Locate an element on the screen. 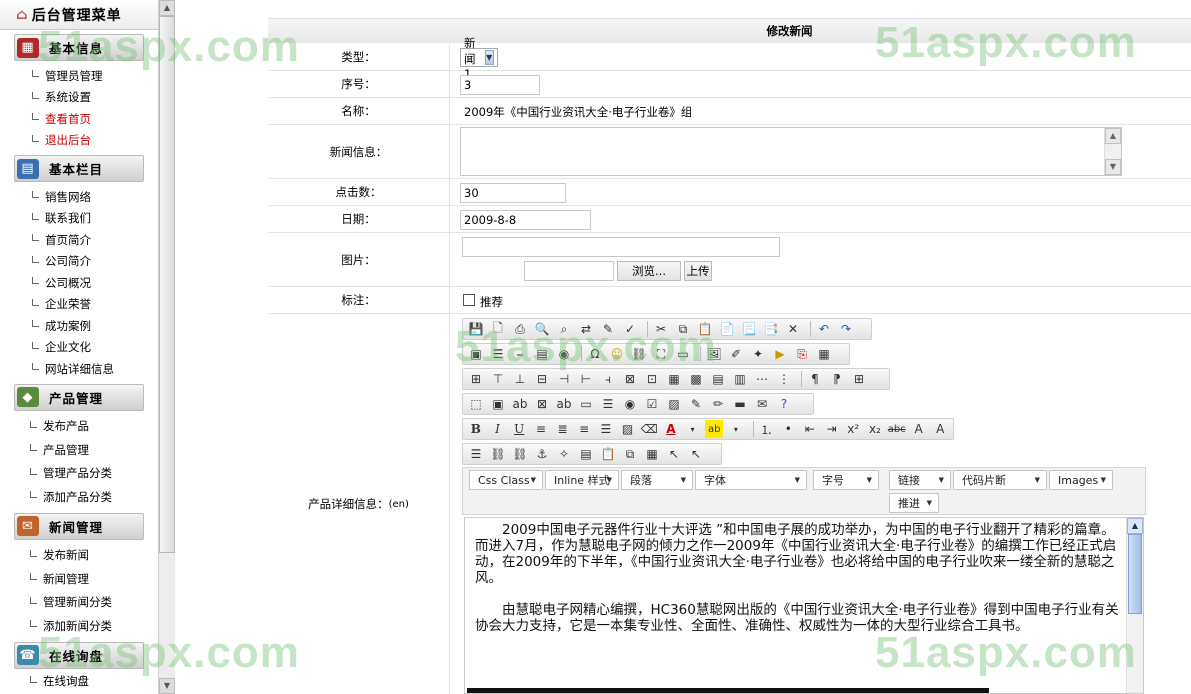  sidebar-scrollbar: ▲ ▼ is located at coordinates (166, 347).